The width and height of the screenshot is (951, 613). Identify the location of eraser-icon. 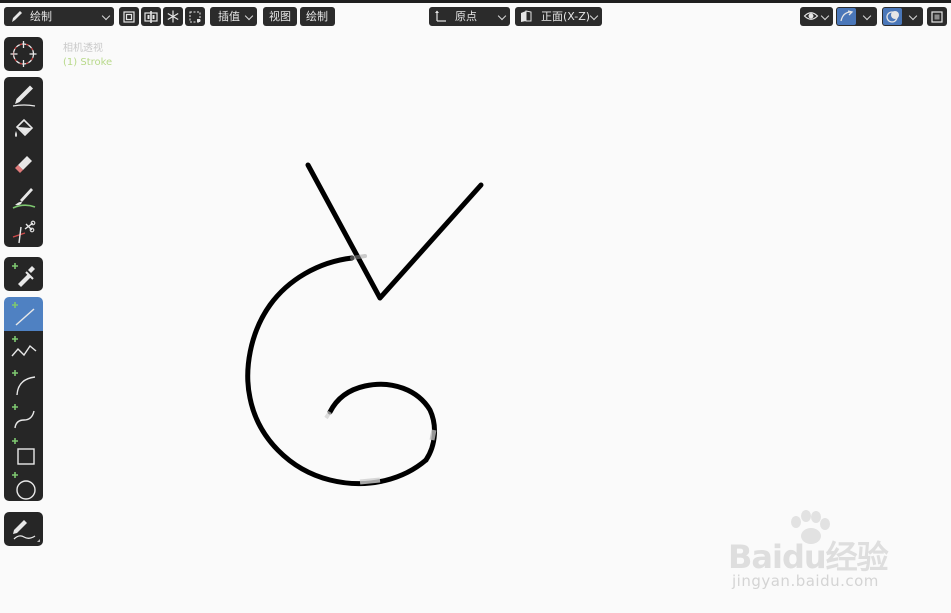
(23, 164).